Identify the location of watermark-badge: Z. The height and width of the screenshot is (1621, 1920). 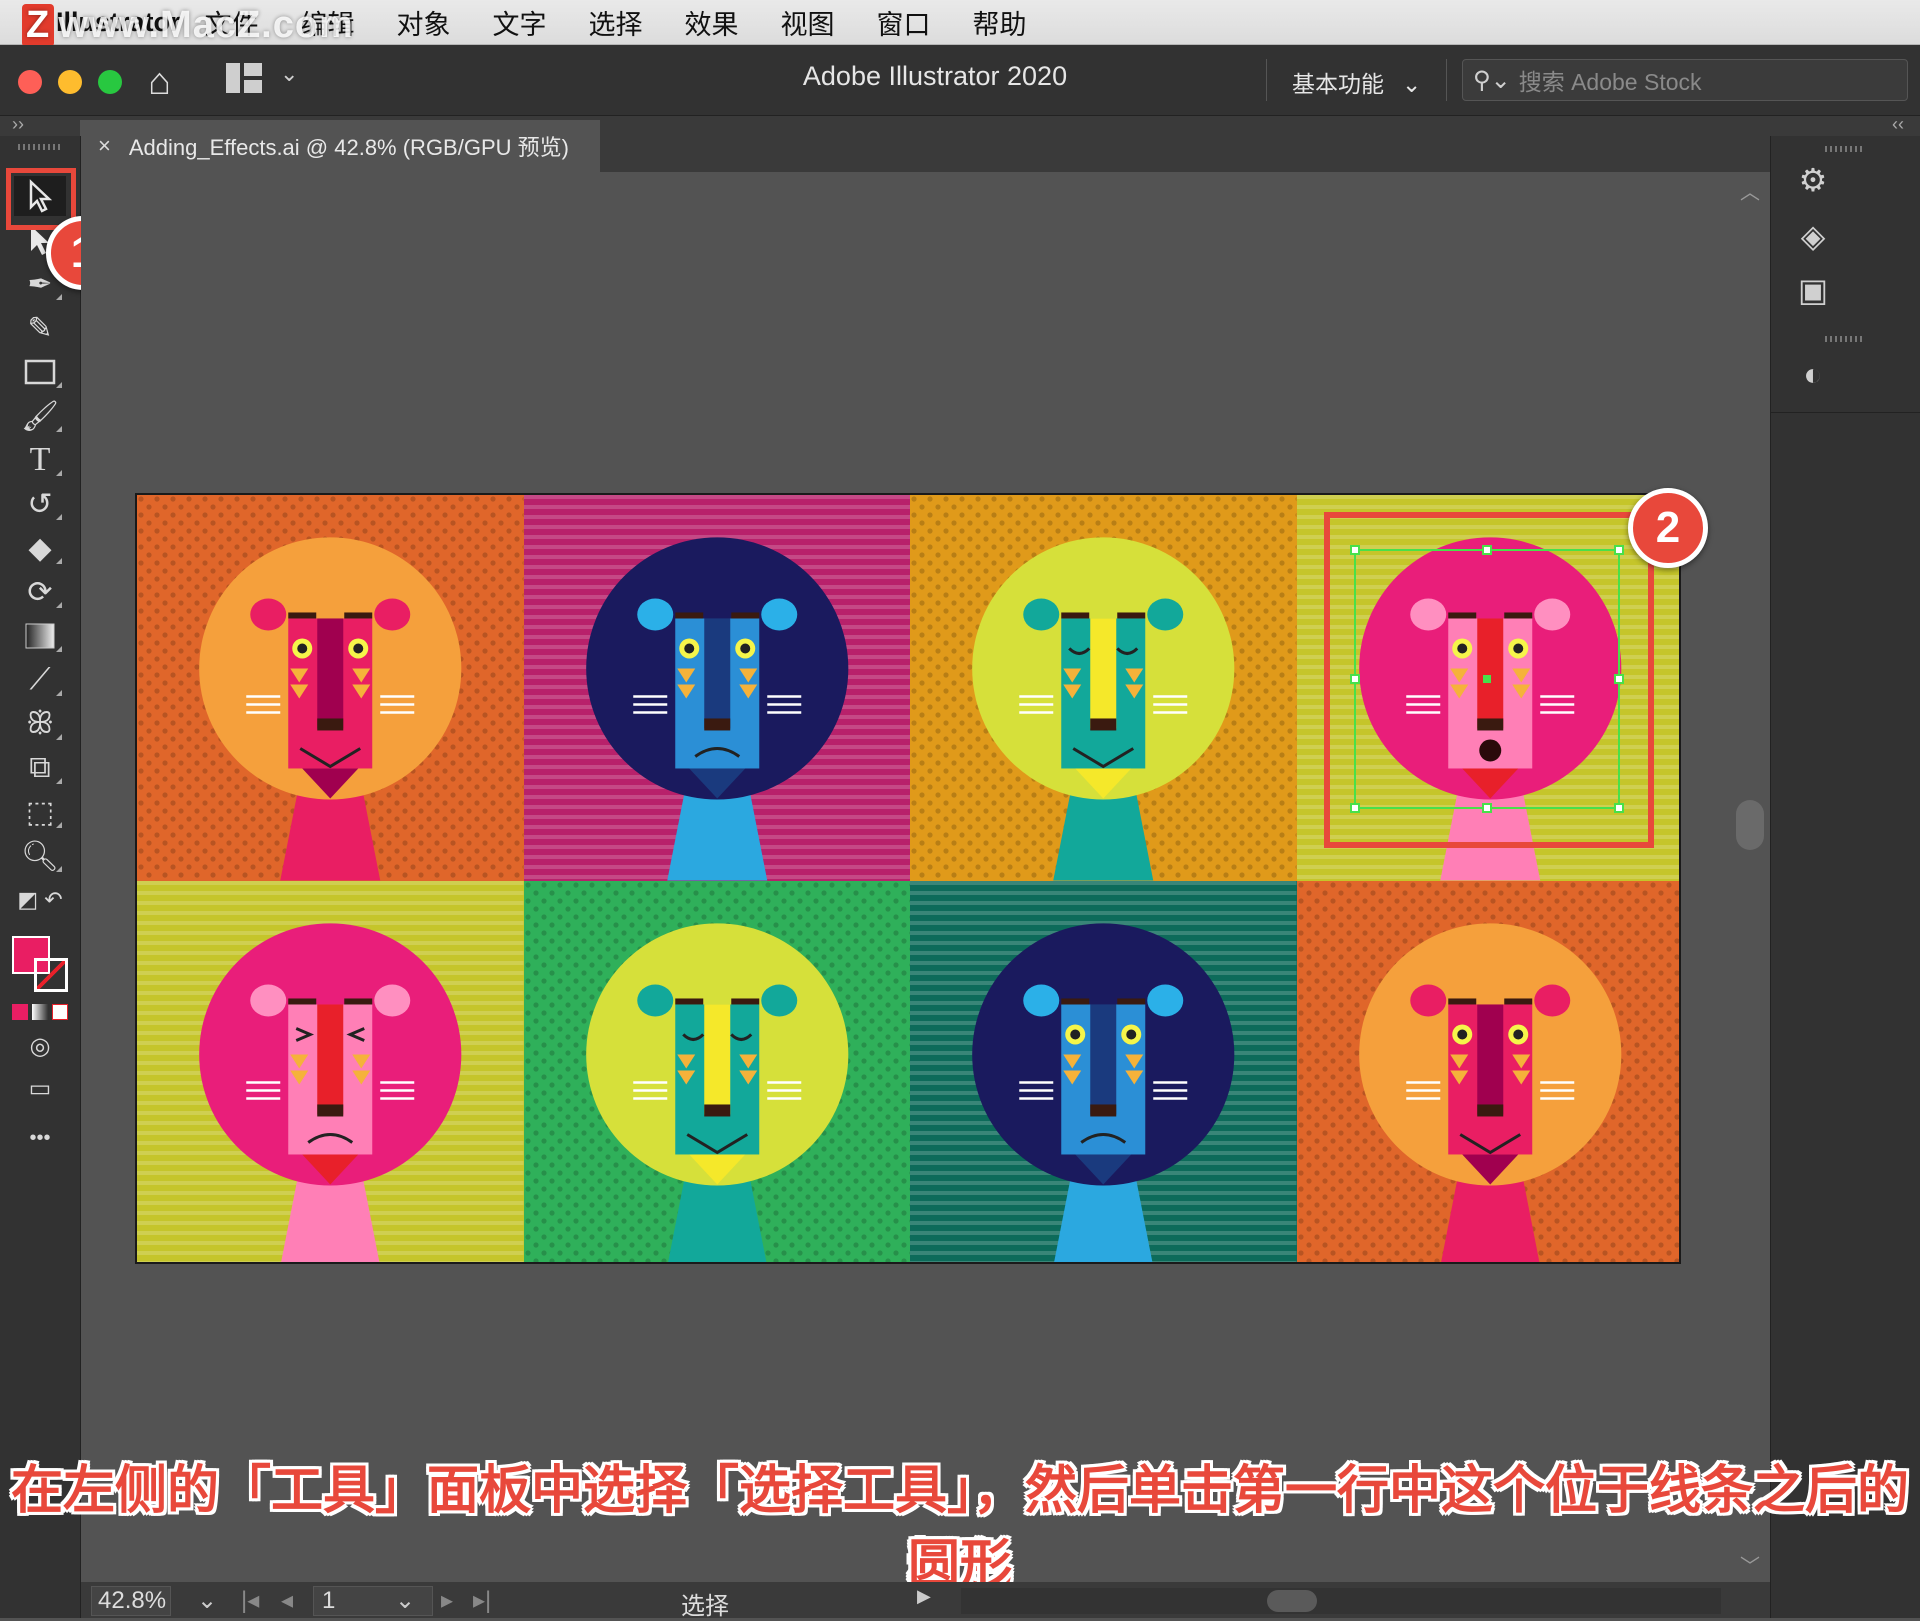
(38, 25).